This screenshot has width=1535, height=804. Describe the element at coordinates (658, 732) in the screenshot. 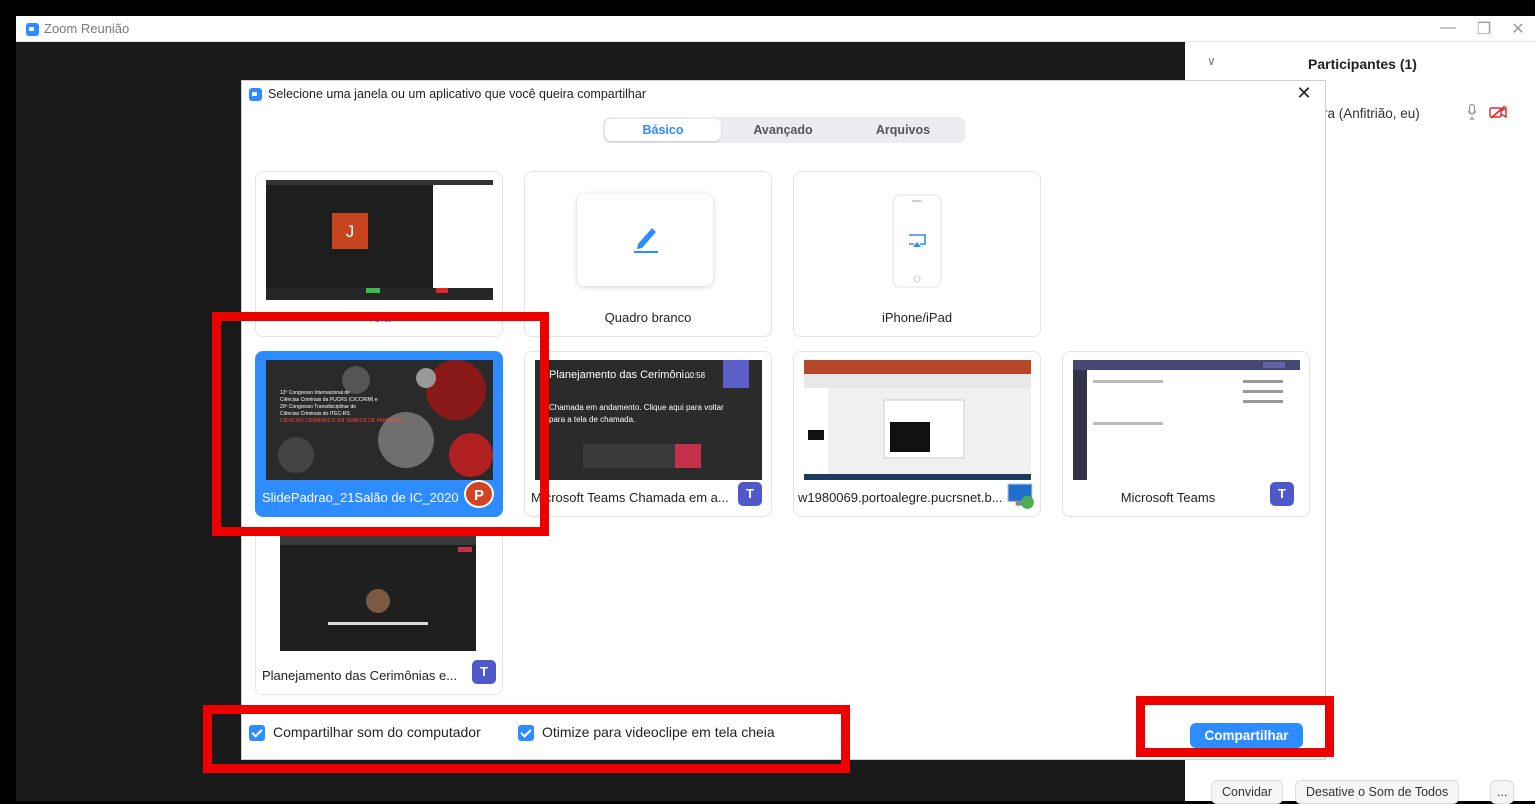

I see `optimize-video-label: Otimize para videoclipe em tela cheia` at that location.